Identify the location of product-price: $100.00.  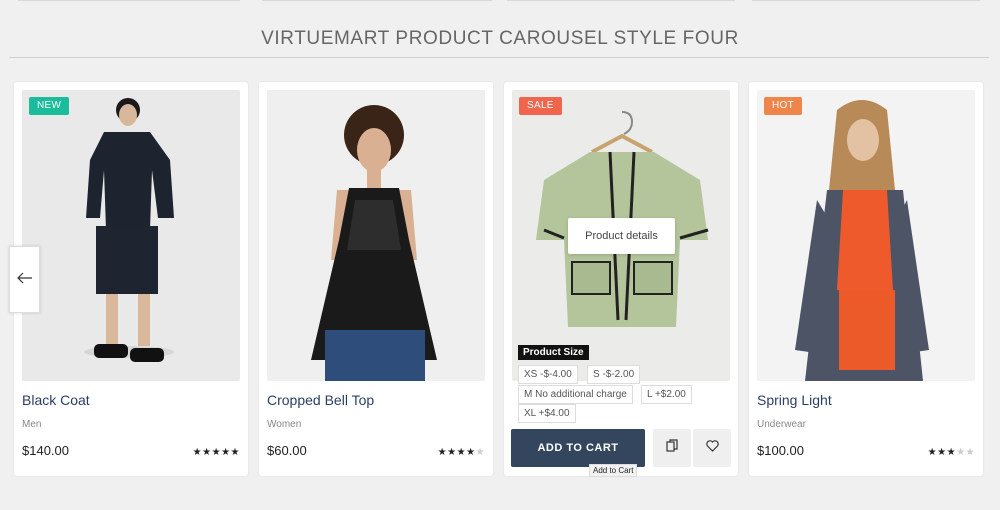
(780, 450).